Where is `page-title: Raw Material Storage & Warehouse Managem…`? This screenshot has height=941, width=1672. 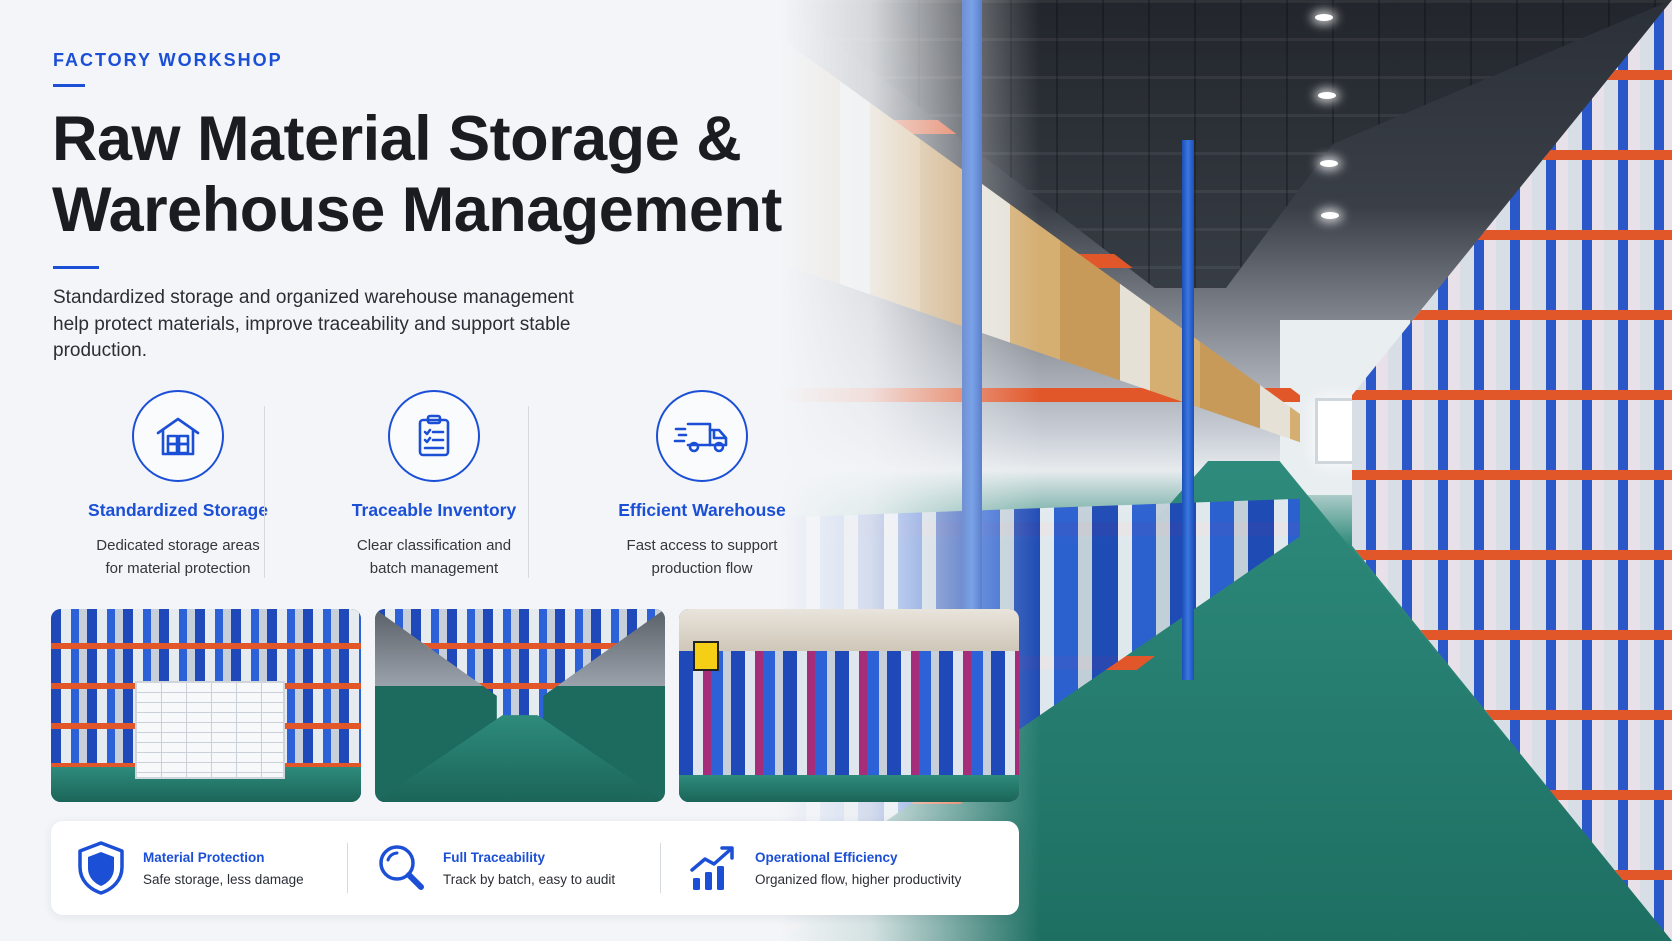
page-title: Raw Material Storage & Warehouse Managem… is located at coordinates (432, 175).